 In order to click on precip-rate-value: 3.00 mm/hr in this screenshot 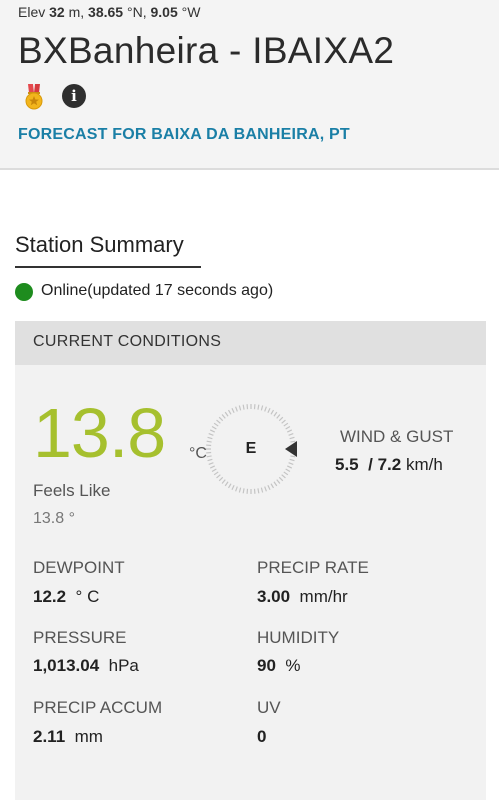, I will do `click(302, 597)`.